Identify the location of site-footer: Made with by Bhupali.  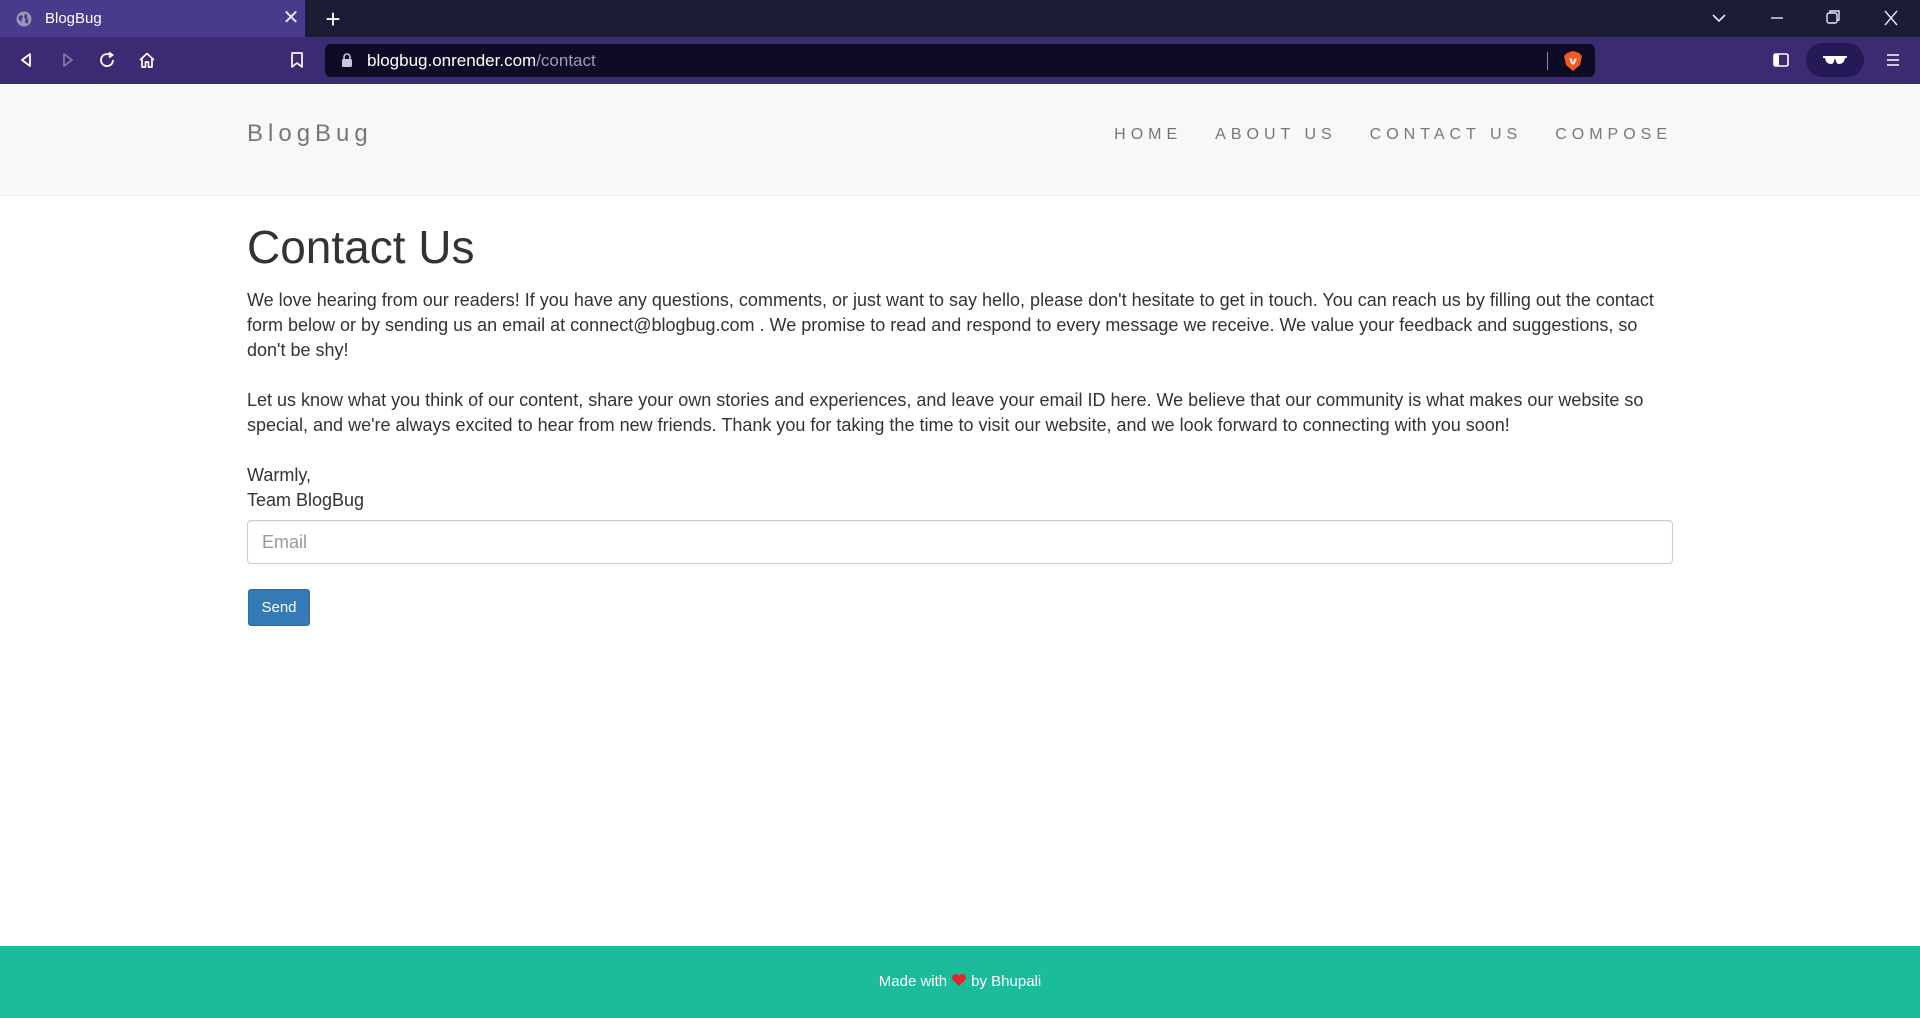
(960, 982).